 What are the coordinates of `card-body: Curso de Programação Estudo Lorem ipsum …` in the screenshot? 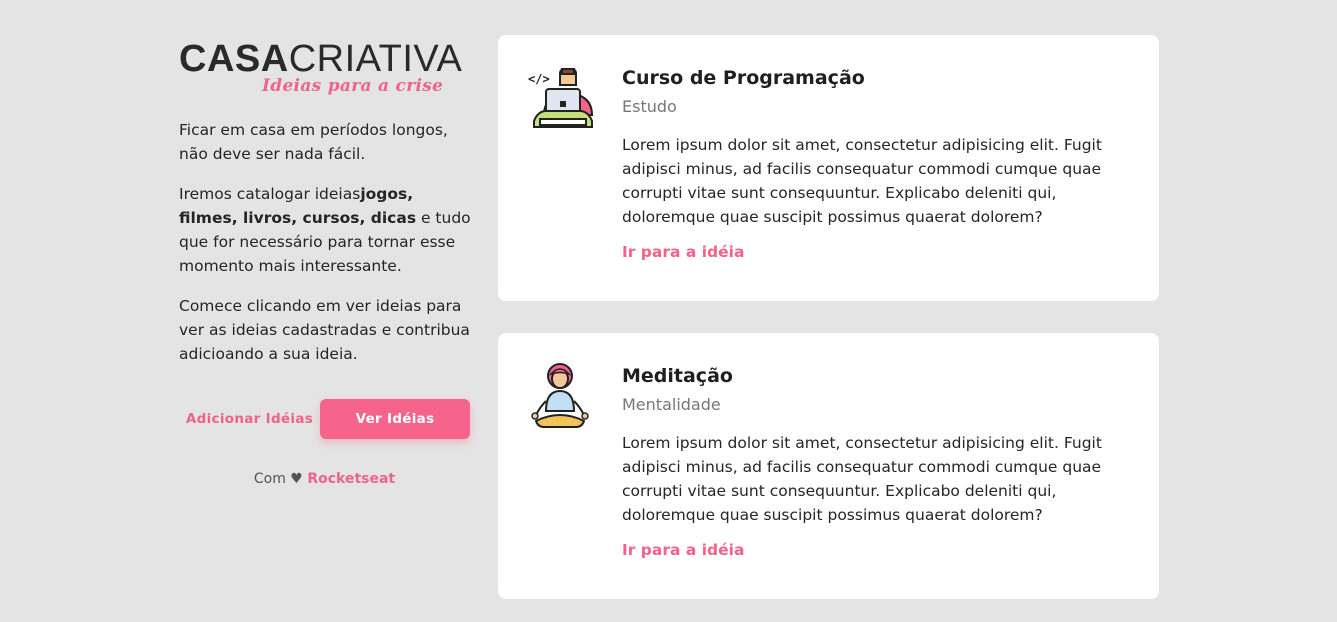 It's located at (877, 163).